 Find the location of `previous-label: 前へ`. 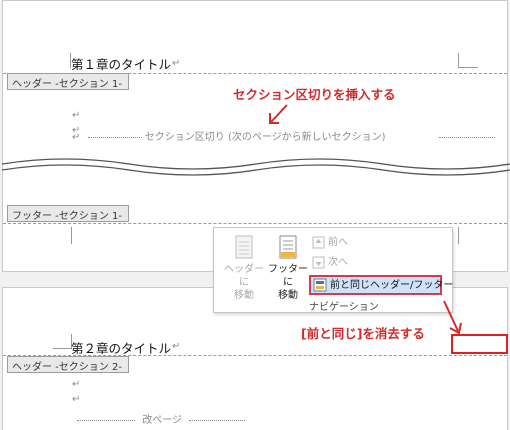

previous-label: 前へ is located at coordinates (338, 242).